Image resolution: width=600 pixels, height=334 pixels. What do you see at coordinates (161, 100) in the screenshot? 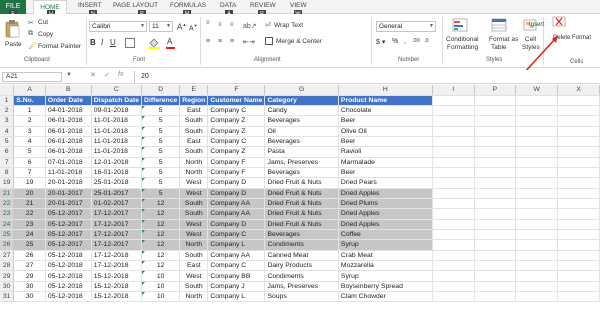
I see `cell: Difference` at bounding box center [161, 100].